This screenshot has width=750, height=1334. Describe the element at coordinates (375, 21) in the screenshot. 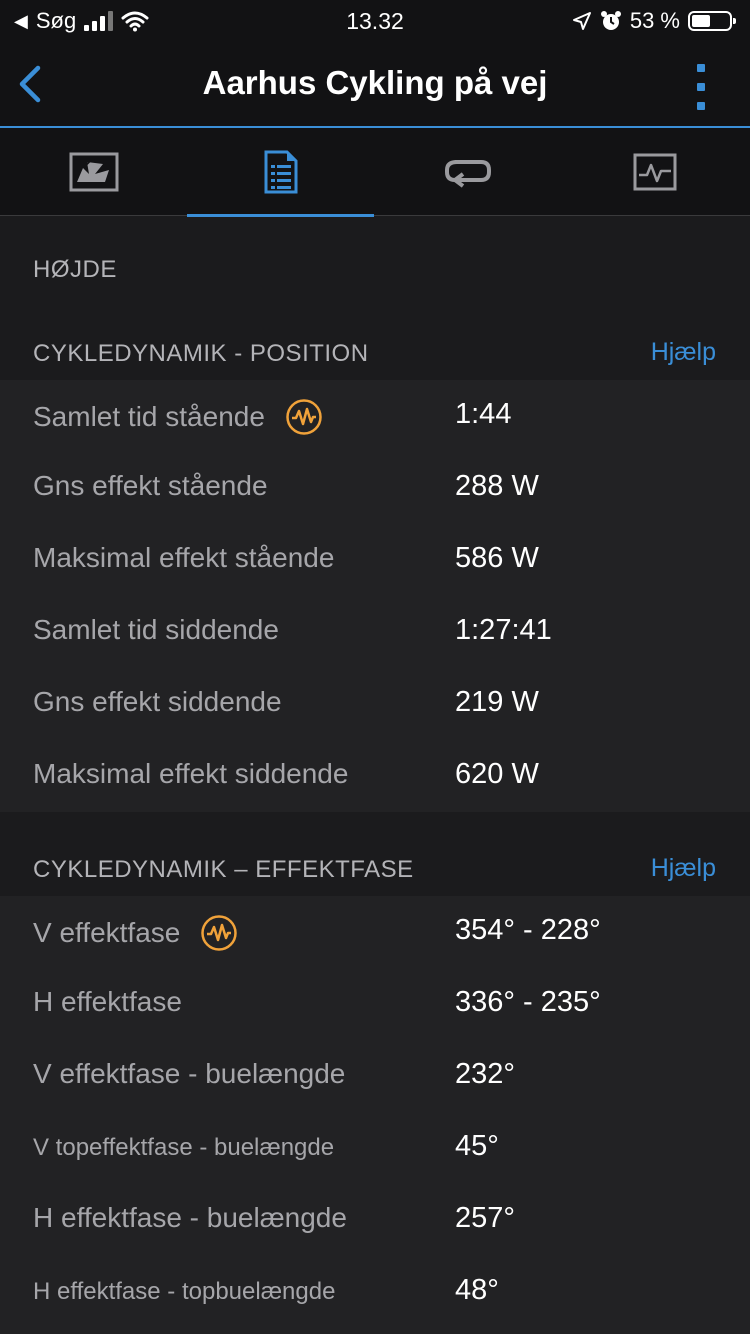

I see `status-bar: ◀ Søg 13.32 53 %` at that location.